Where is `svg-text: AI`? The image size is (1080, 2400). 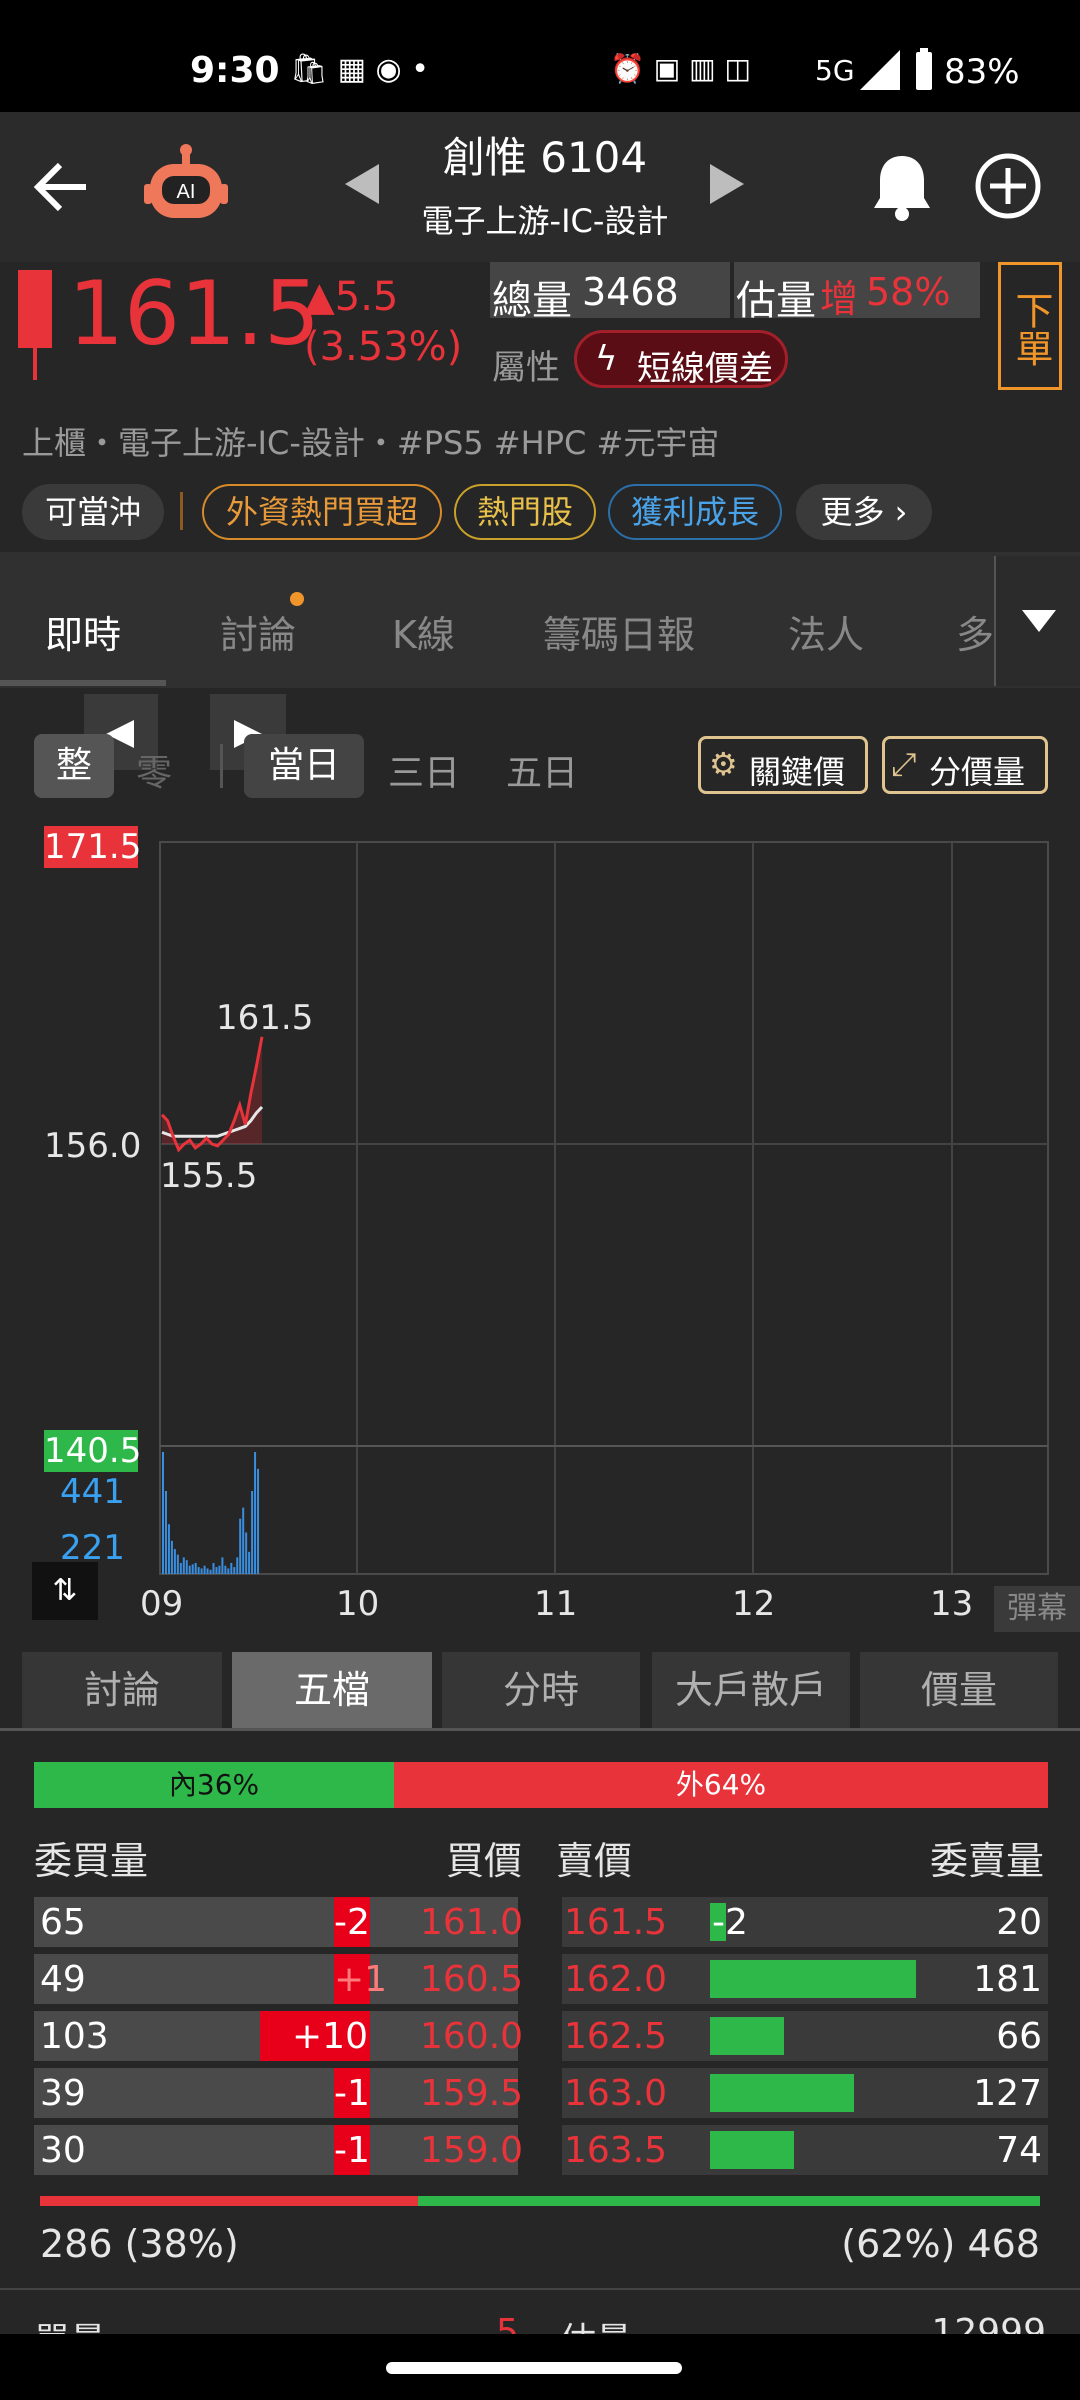 svg-text: AI is located at coordinates (186, 192).